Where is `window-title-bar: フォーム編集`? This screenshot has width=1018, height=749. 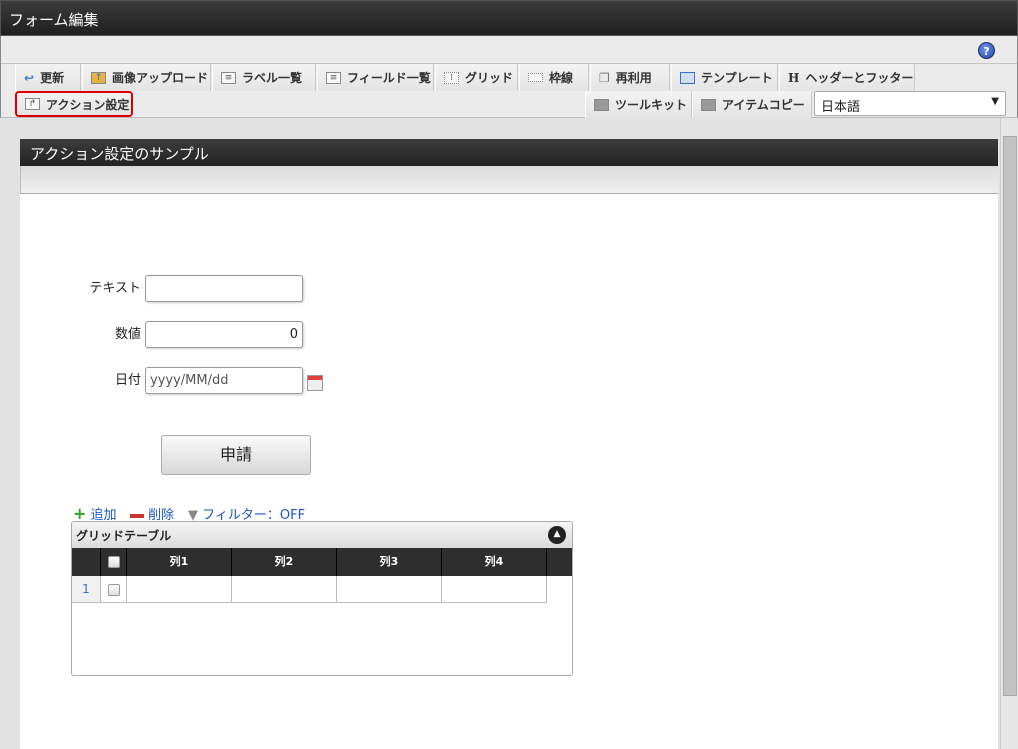 window-title-bar: フォーム編集 is located at coordinates (509, 18).